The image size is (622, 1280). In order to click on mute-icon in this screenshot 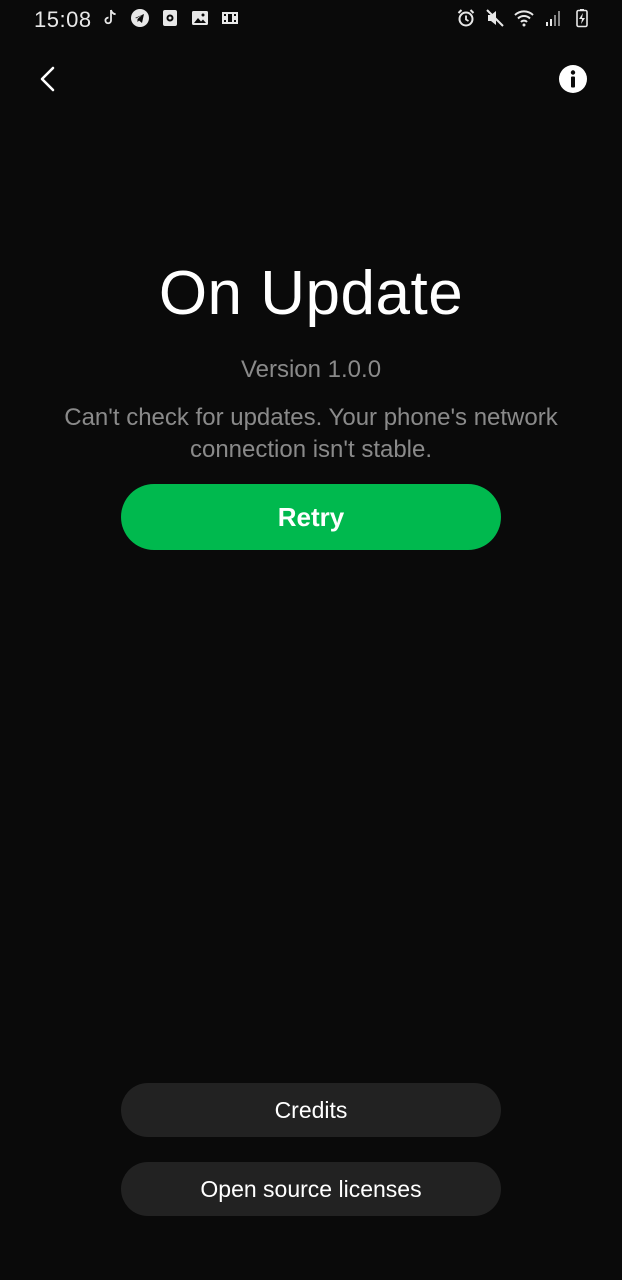, I will do `click(495, 18)`.